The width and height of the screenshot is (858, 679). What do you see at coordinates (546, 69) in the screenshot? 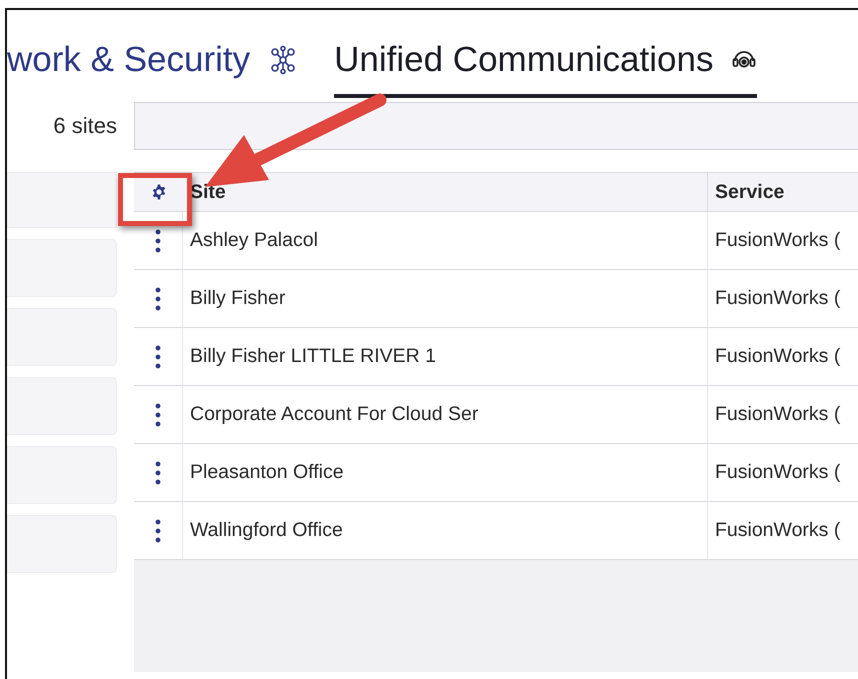
I see `tab: Unified Communications` at bounding box center [546, 69].